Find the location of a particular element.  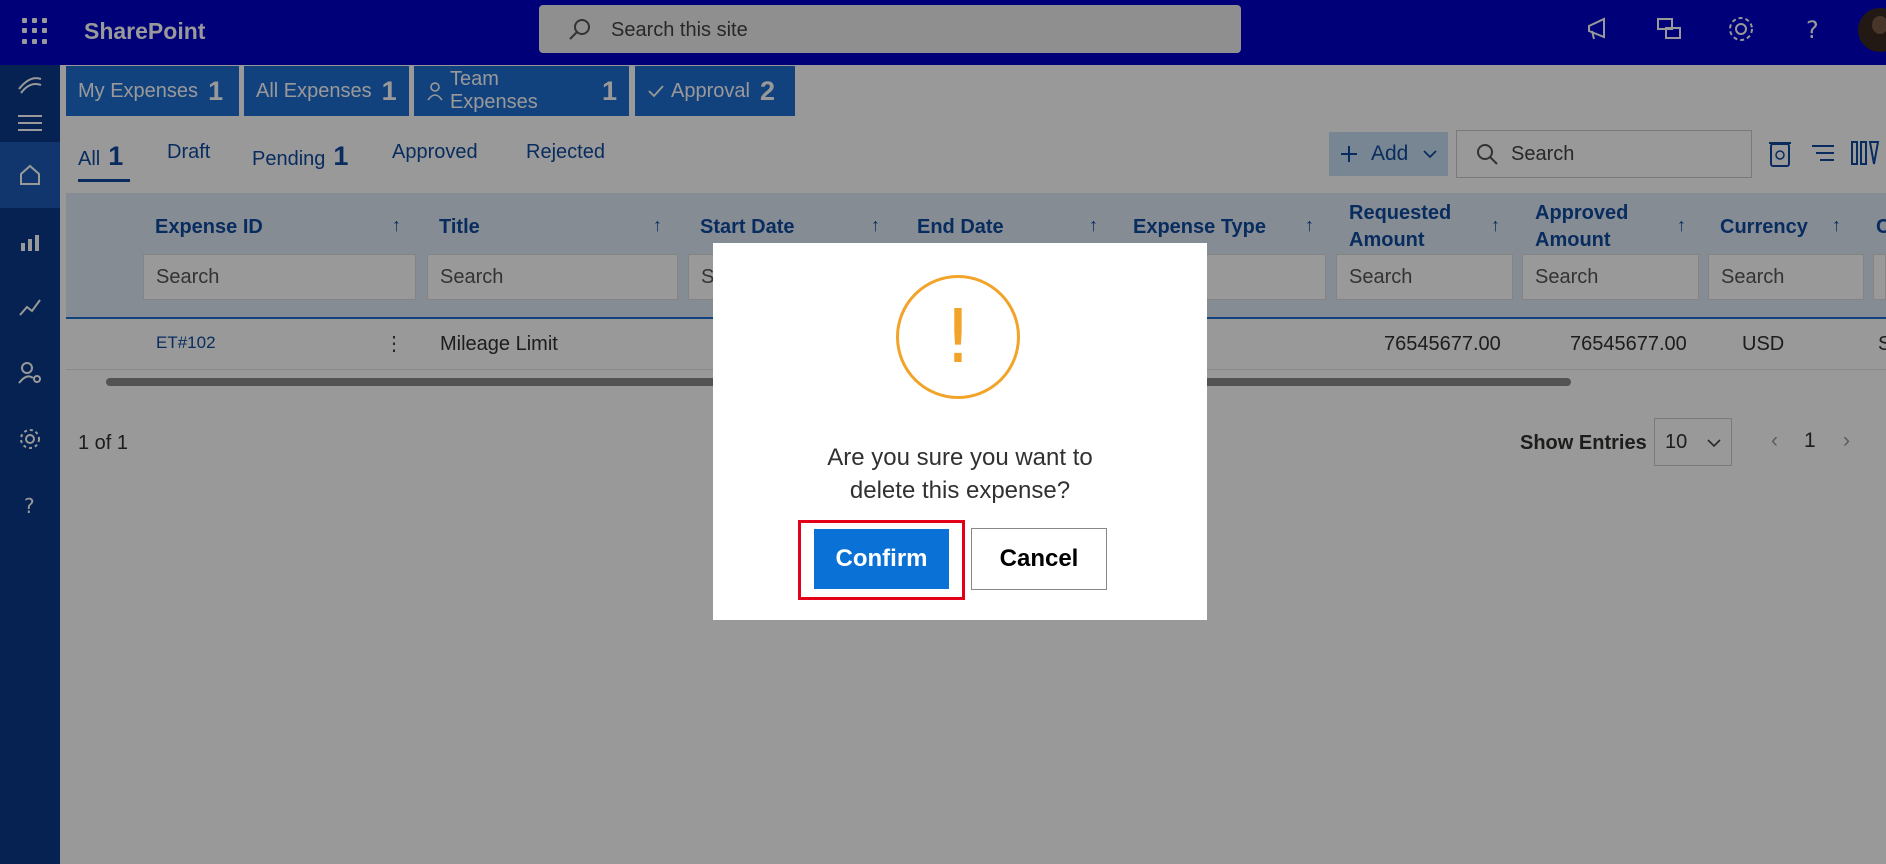

cancel-button: Cancel is located at coordinates (1039, 559).